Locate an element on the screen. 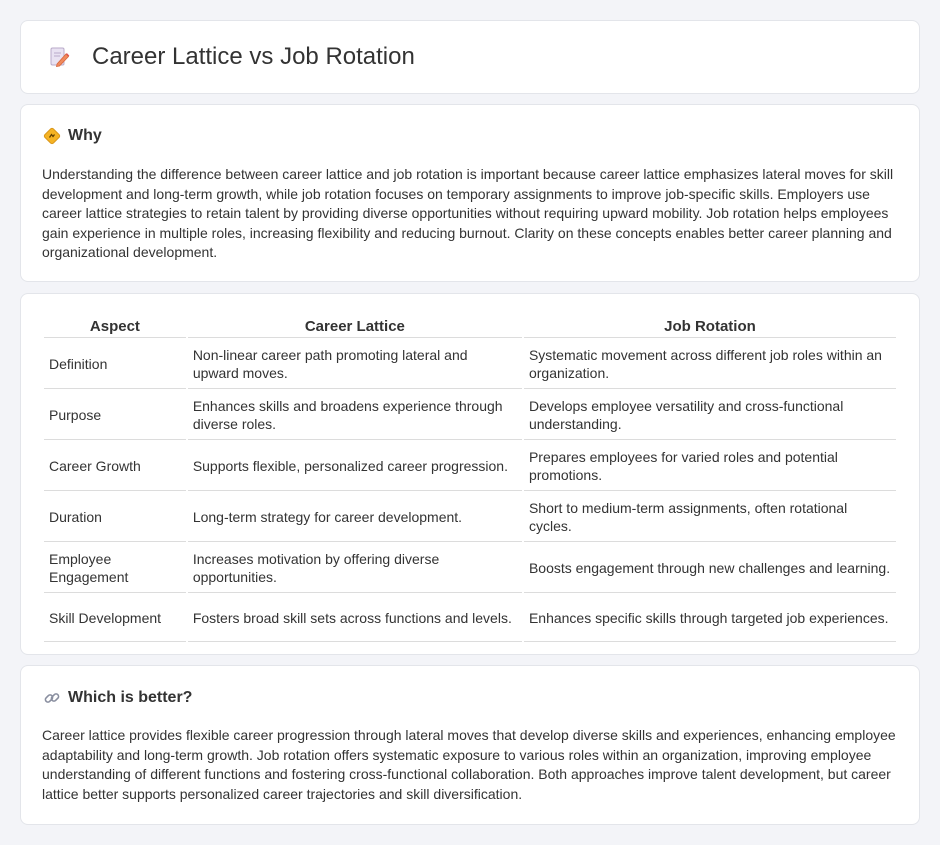 The image size is (940, 845). column-header-career-lattice: Career Lattice is located at coordinates (354, 327).